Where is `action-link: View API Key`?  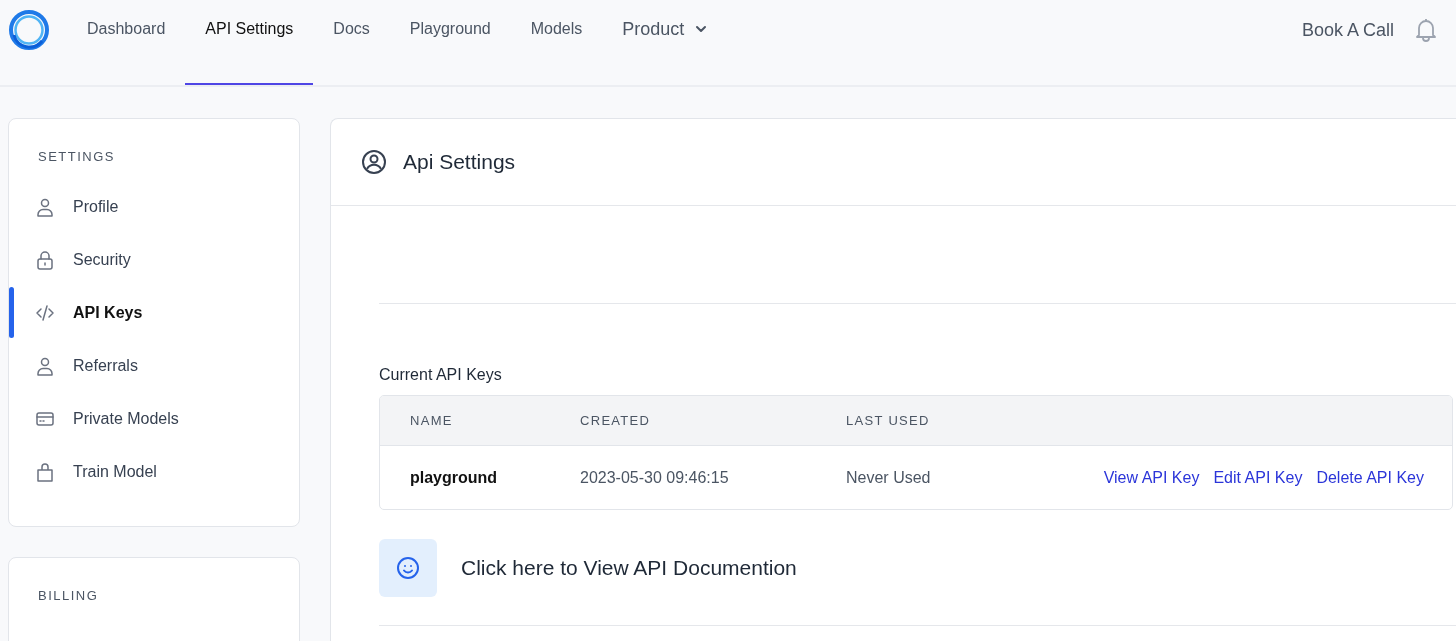 action-link: View API Key is located at coordinates (1151, 477).